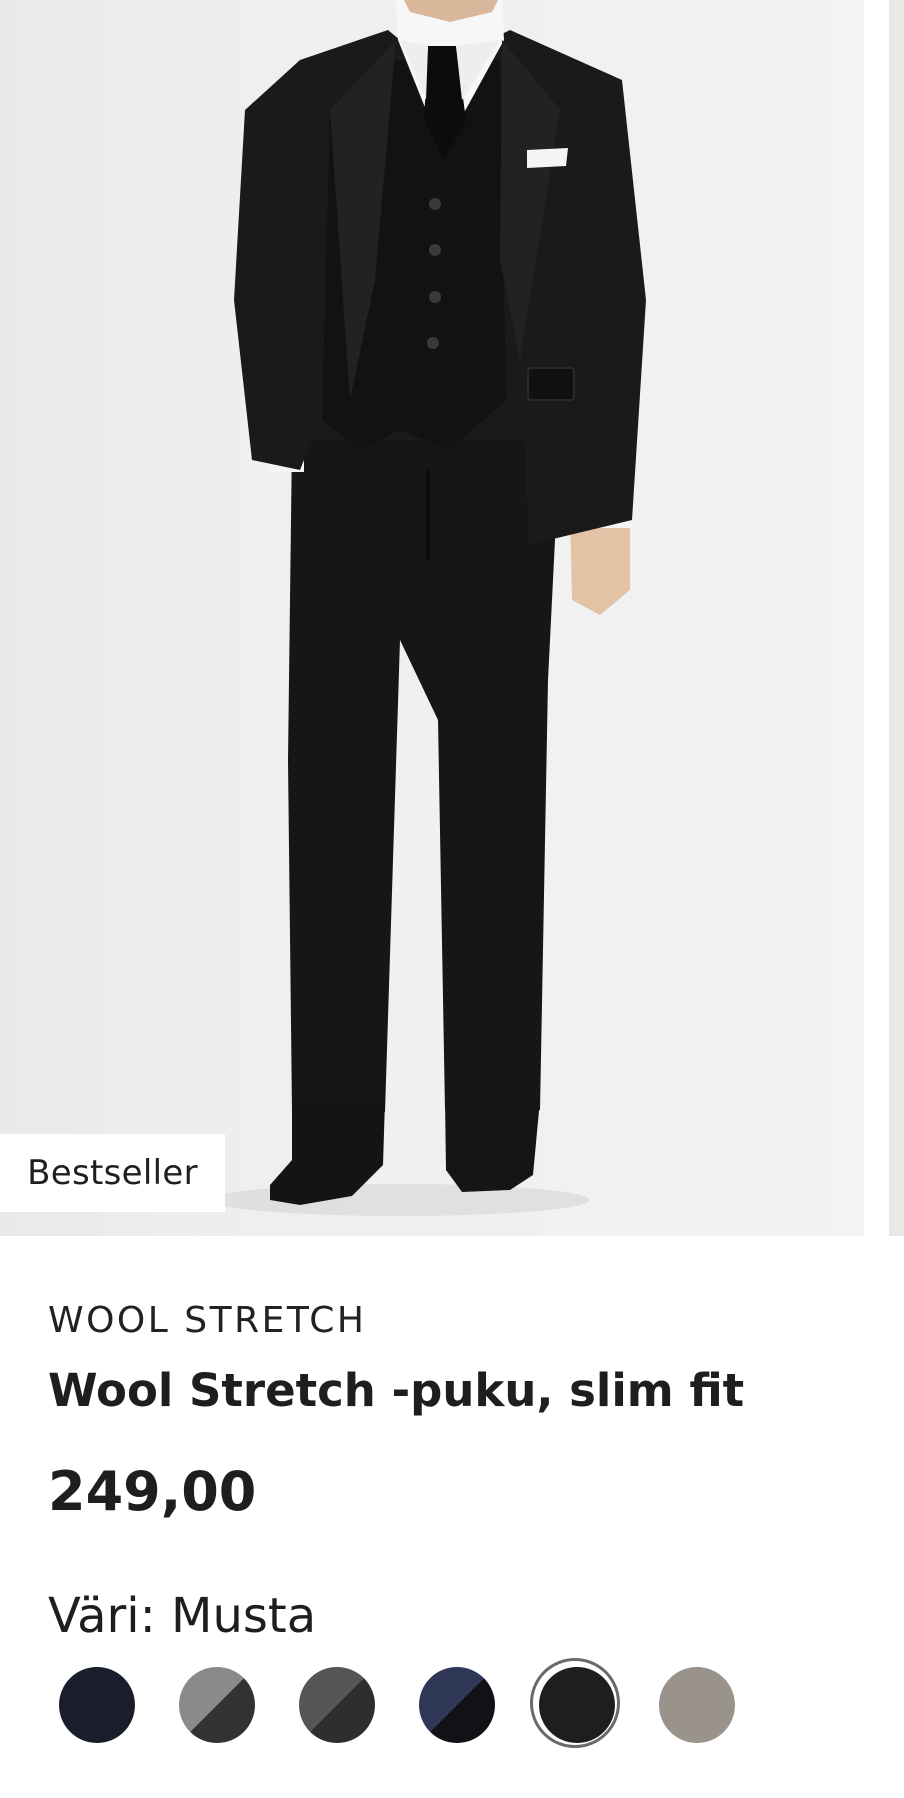 The height and width of the screenshot is (1798, 904). Describe the element at coordinates (896, 618) in the screenshot. I see `next-image-peek` at that location.